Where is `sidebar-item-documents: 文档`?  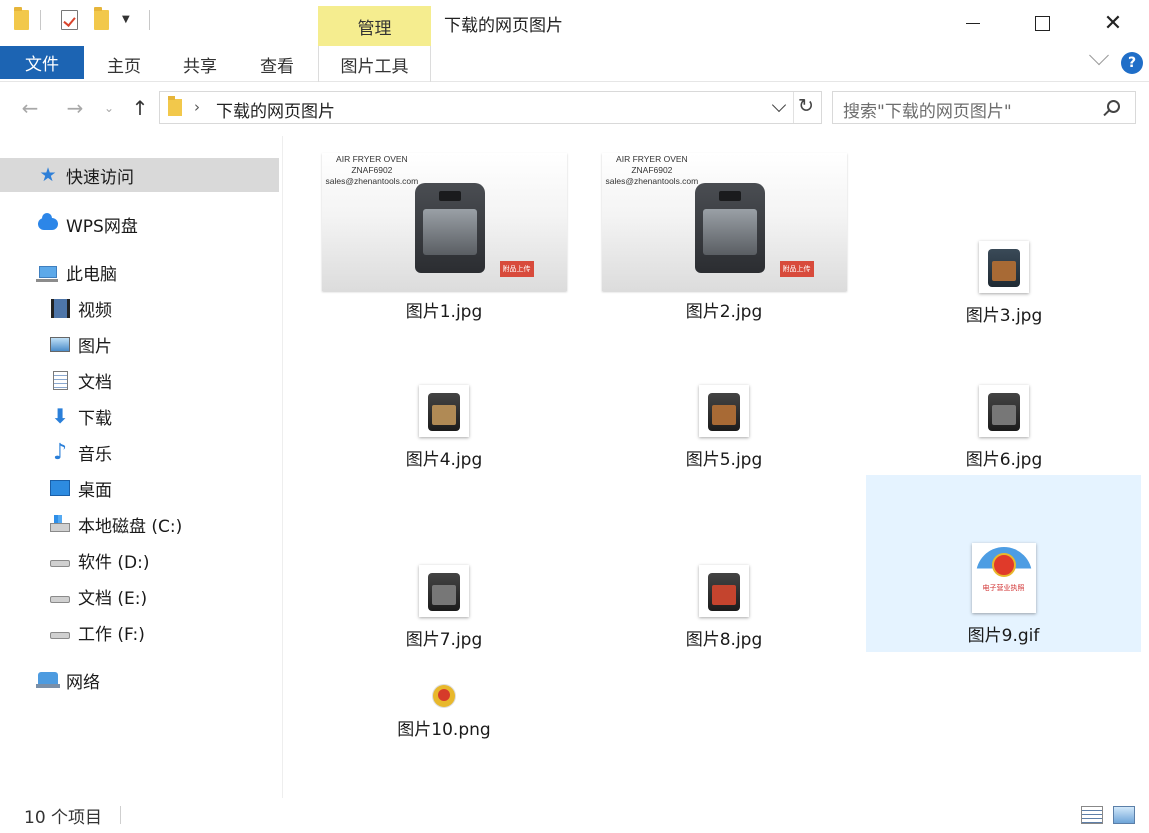
sidebar-item-documents: 文档 is located at coordinates (81, 380).